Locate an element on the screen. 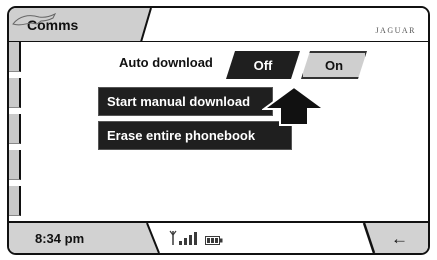 The width and height of the screenshot is (437, 260). battery-icon is located at coordinates (214, 240).